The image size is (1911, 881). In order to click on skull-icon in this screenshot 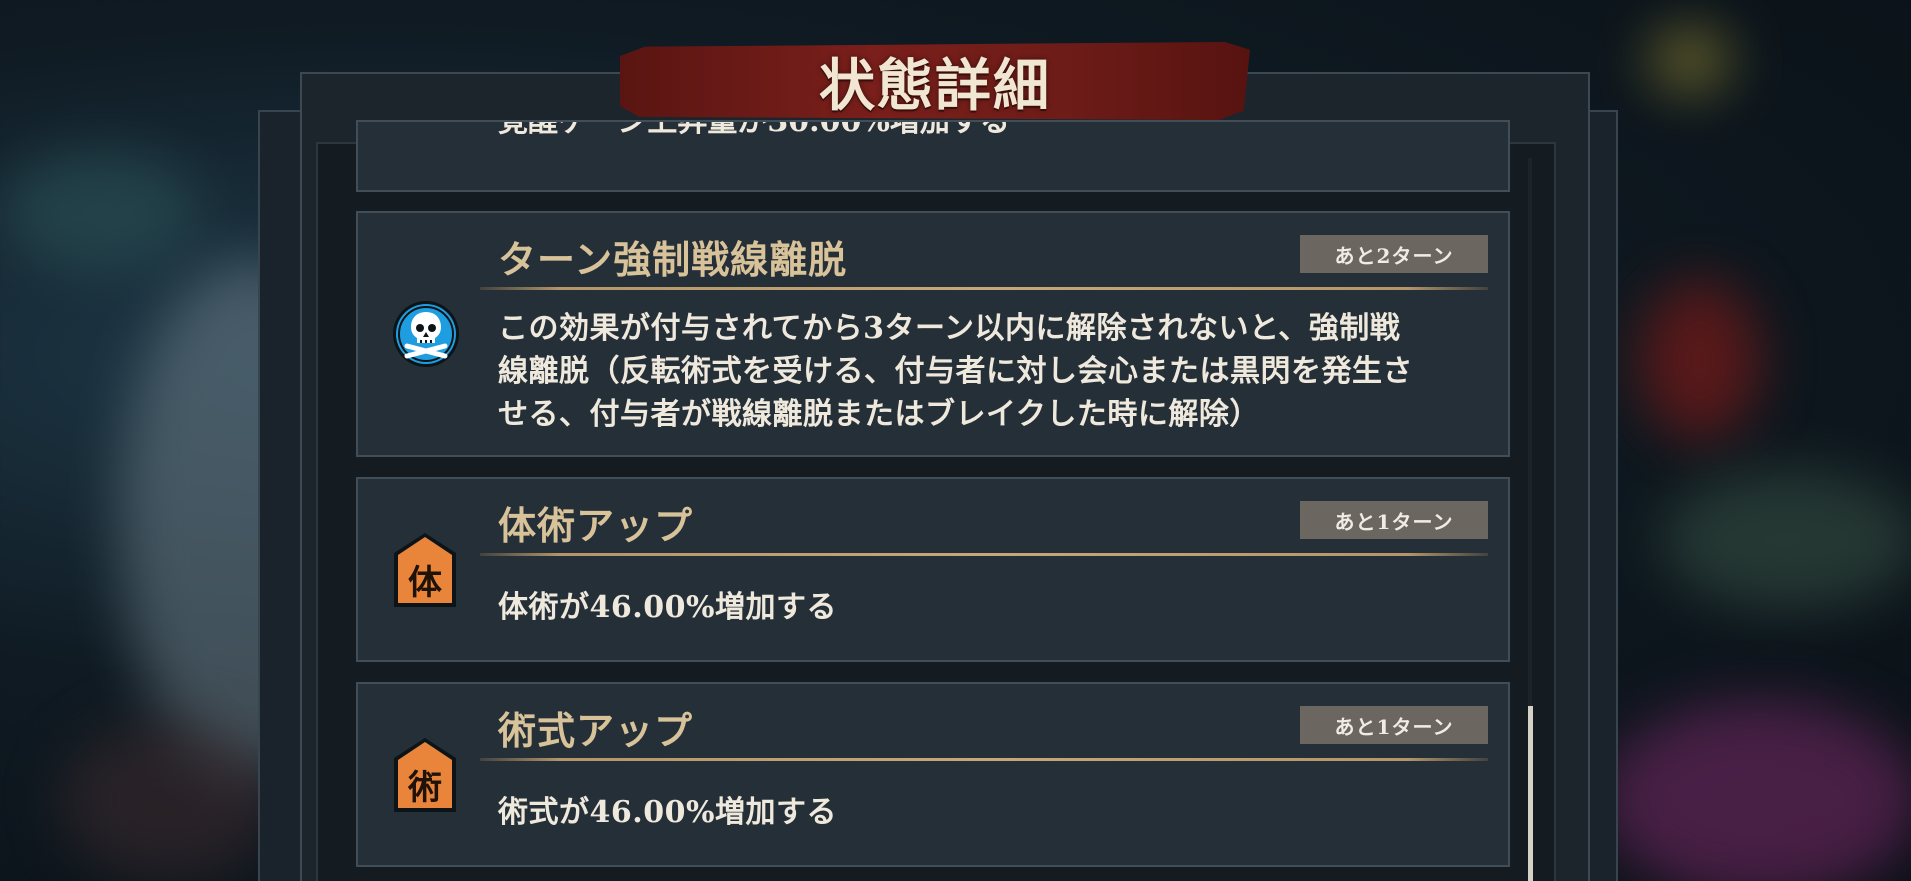, I will do `click(426, 334)`.